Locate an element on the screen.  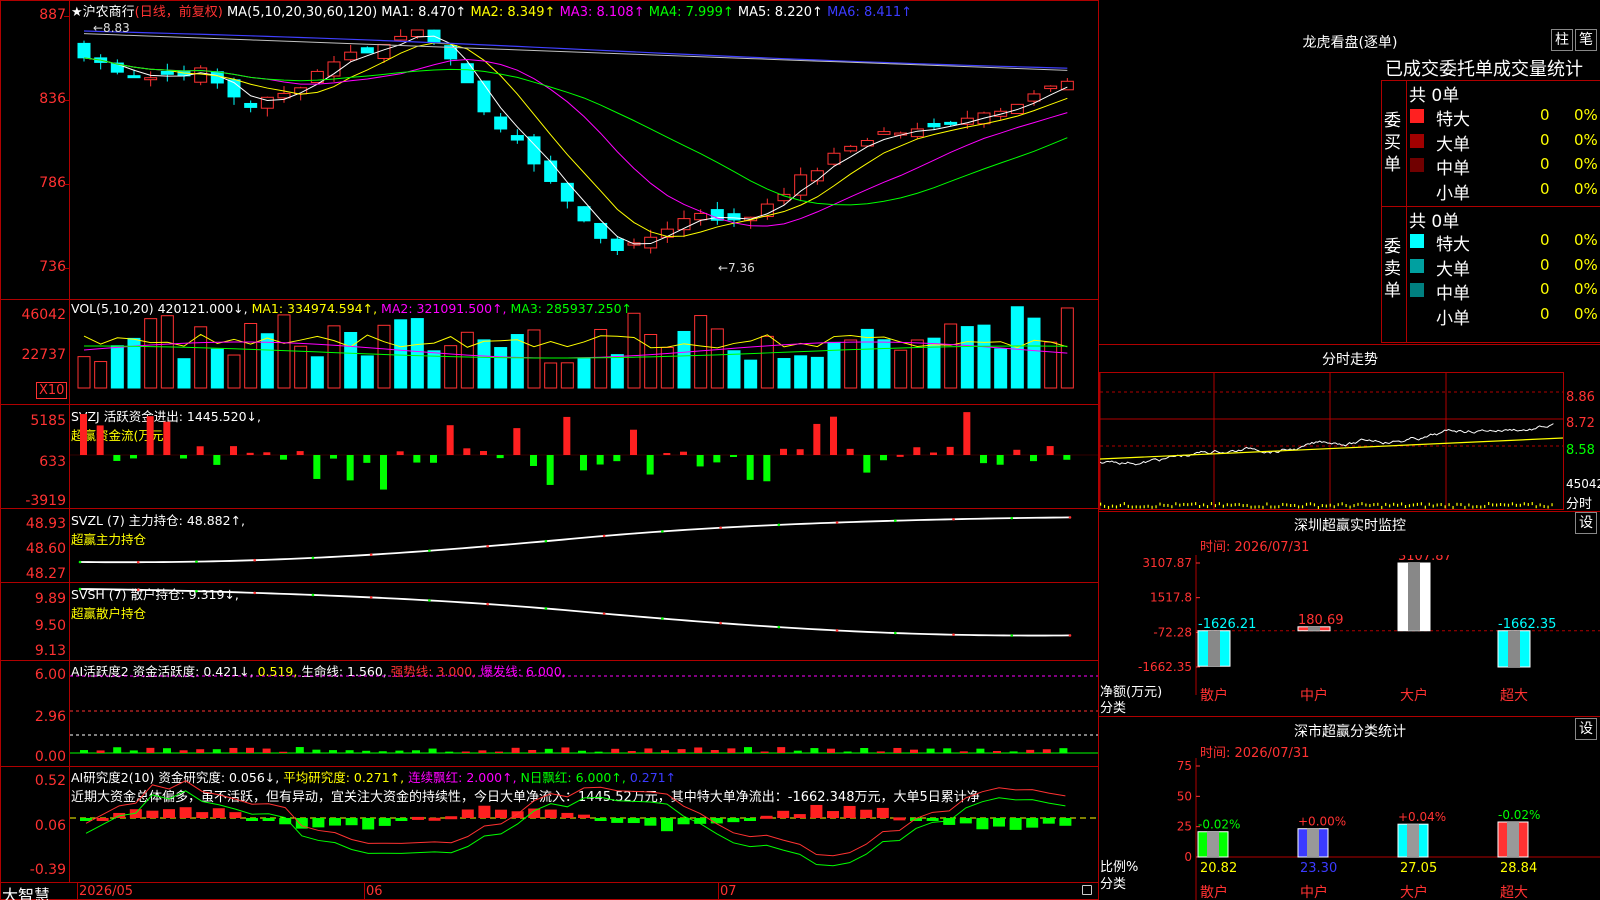
monitor-time: 时间: 2026/07/31 is located at coordinates (1255, 547).